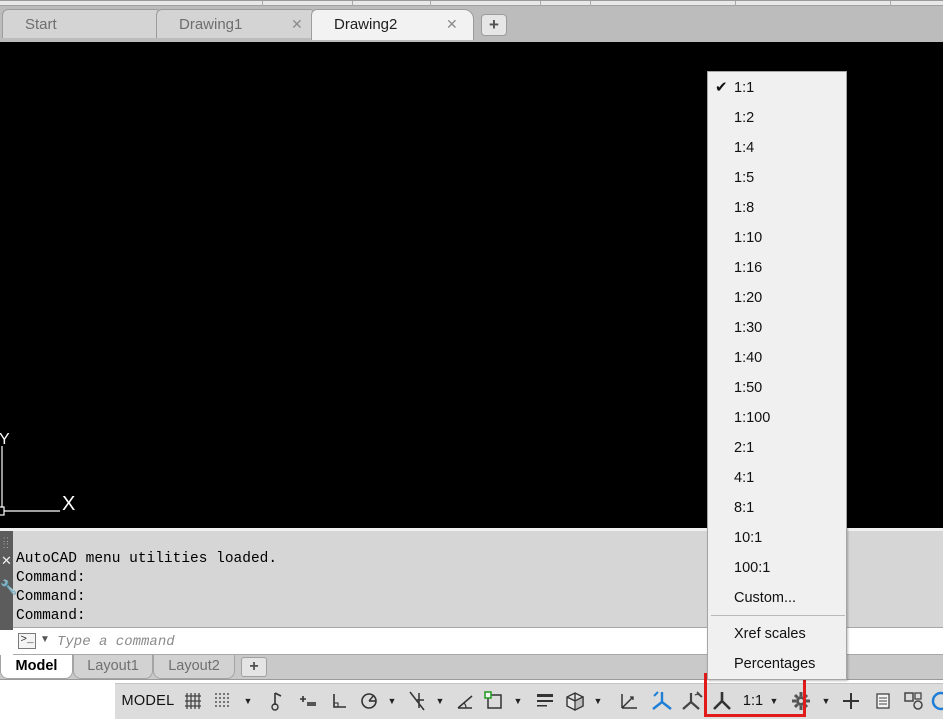 The width and height of the screenshot is (943, 723). Describe the element at coordinates (223, 701) in the screenshot. I see `snap-mode-icon` at that location.